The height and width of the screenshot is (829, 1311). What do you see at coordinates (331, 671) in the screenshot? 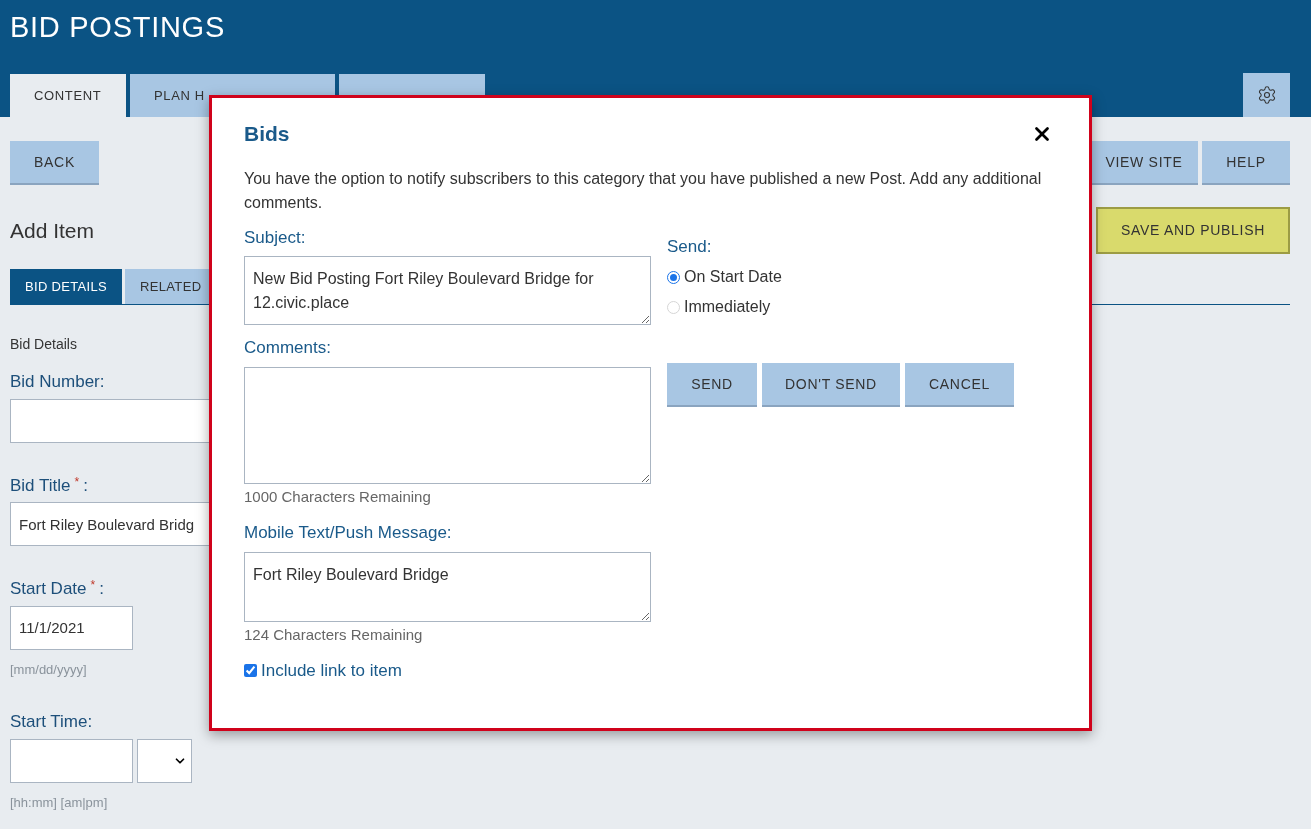
I see `checkbox-label: Include link to item` at bounding box center [331, 671].